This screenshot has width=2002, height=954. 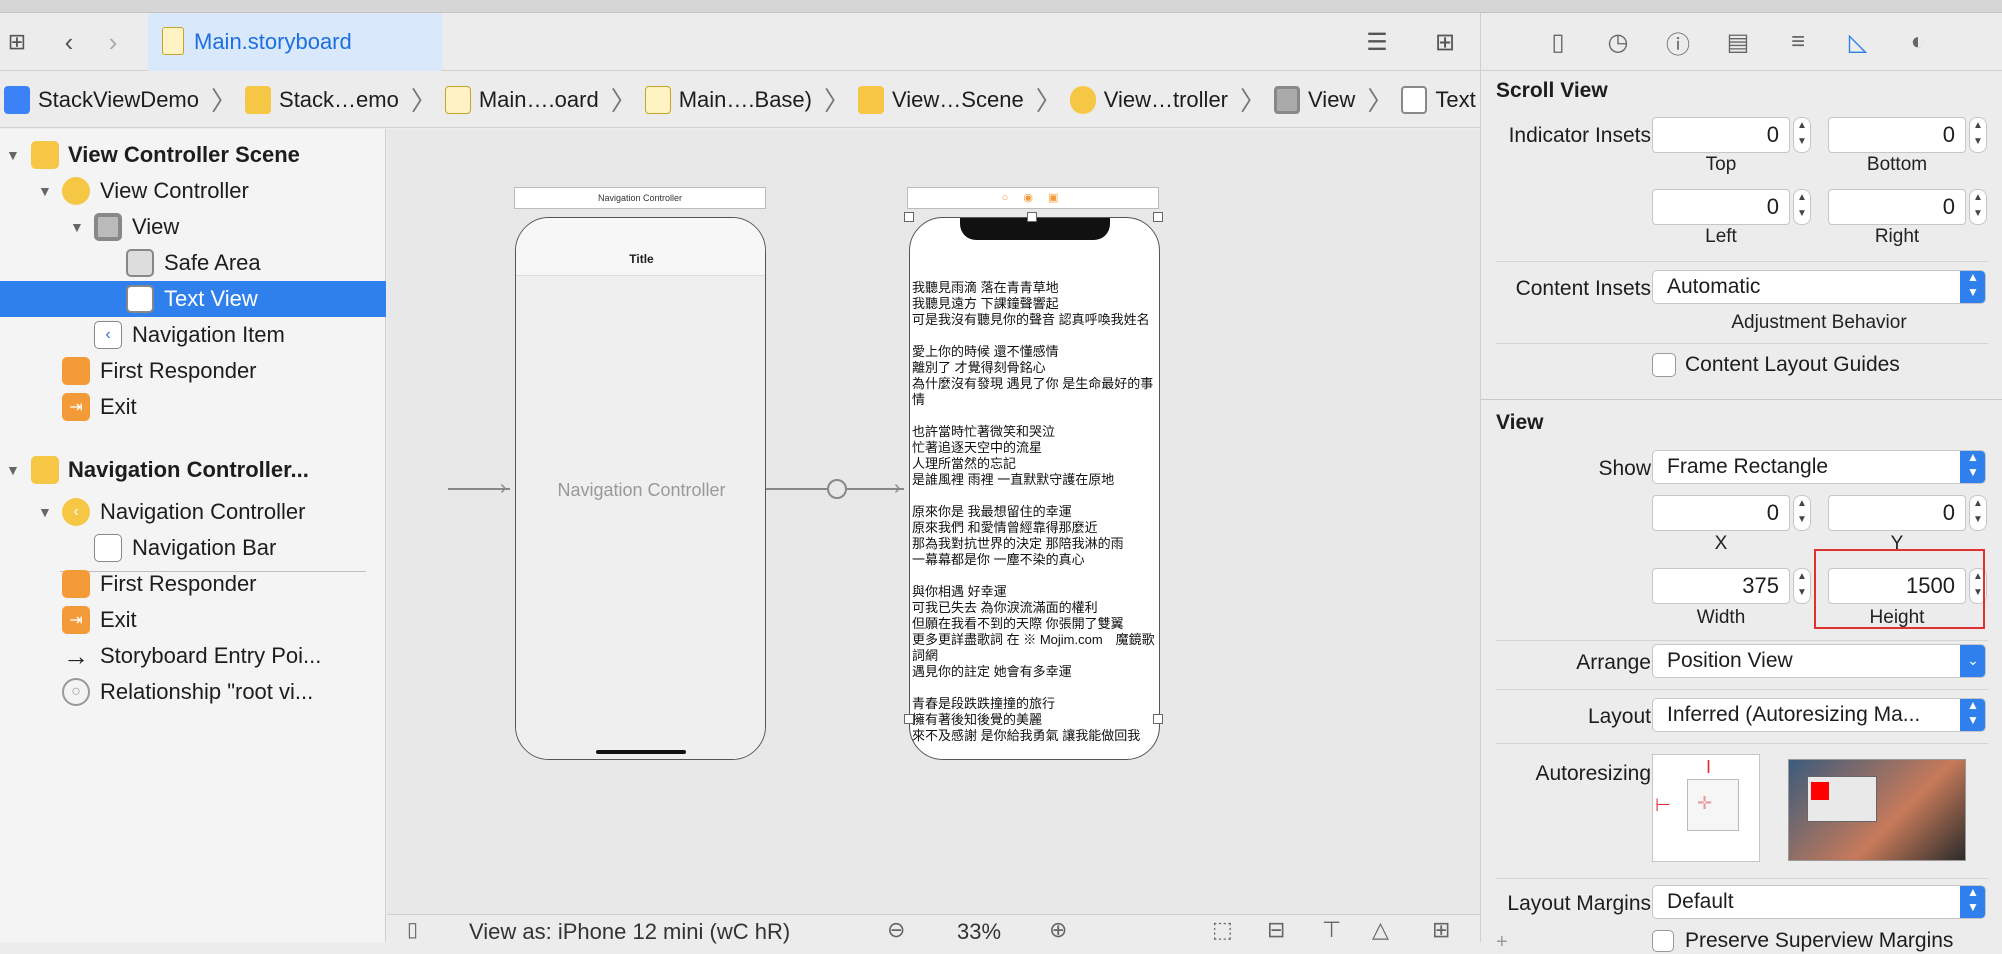 What do you see at coordinates (1520, 422) in the screenshot?
I see `view-section-title: View` at bounding box center [1520, 422].